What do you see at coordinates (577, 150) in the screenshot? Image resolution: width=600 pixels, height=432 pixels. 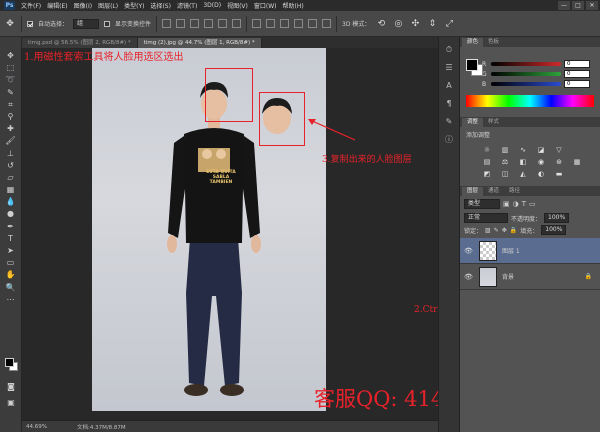 I see `blank` at bounding box center [577, 150].